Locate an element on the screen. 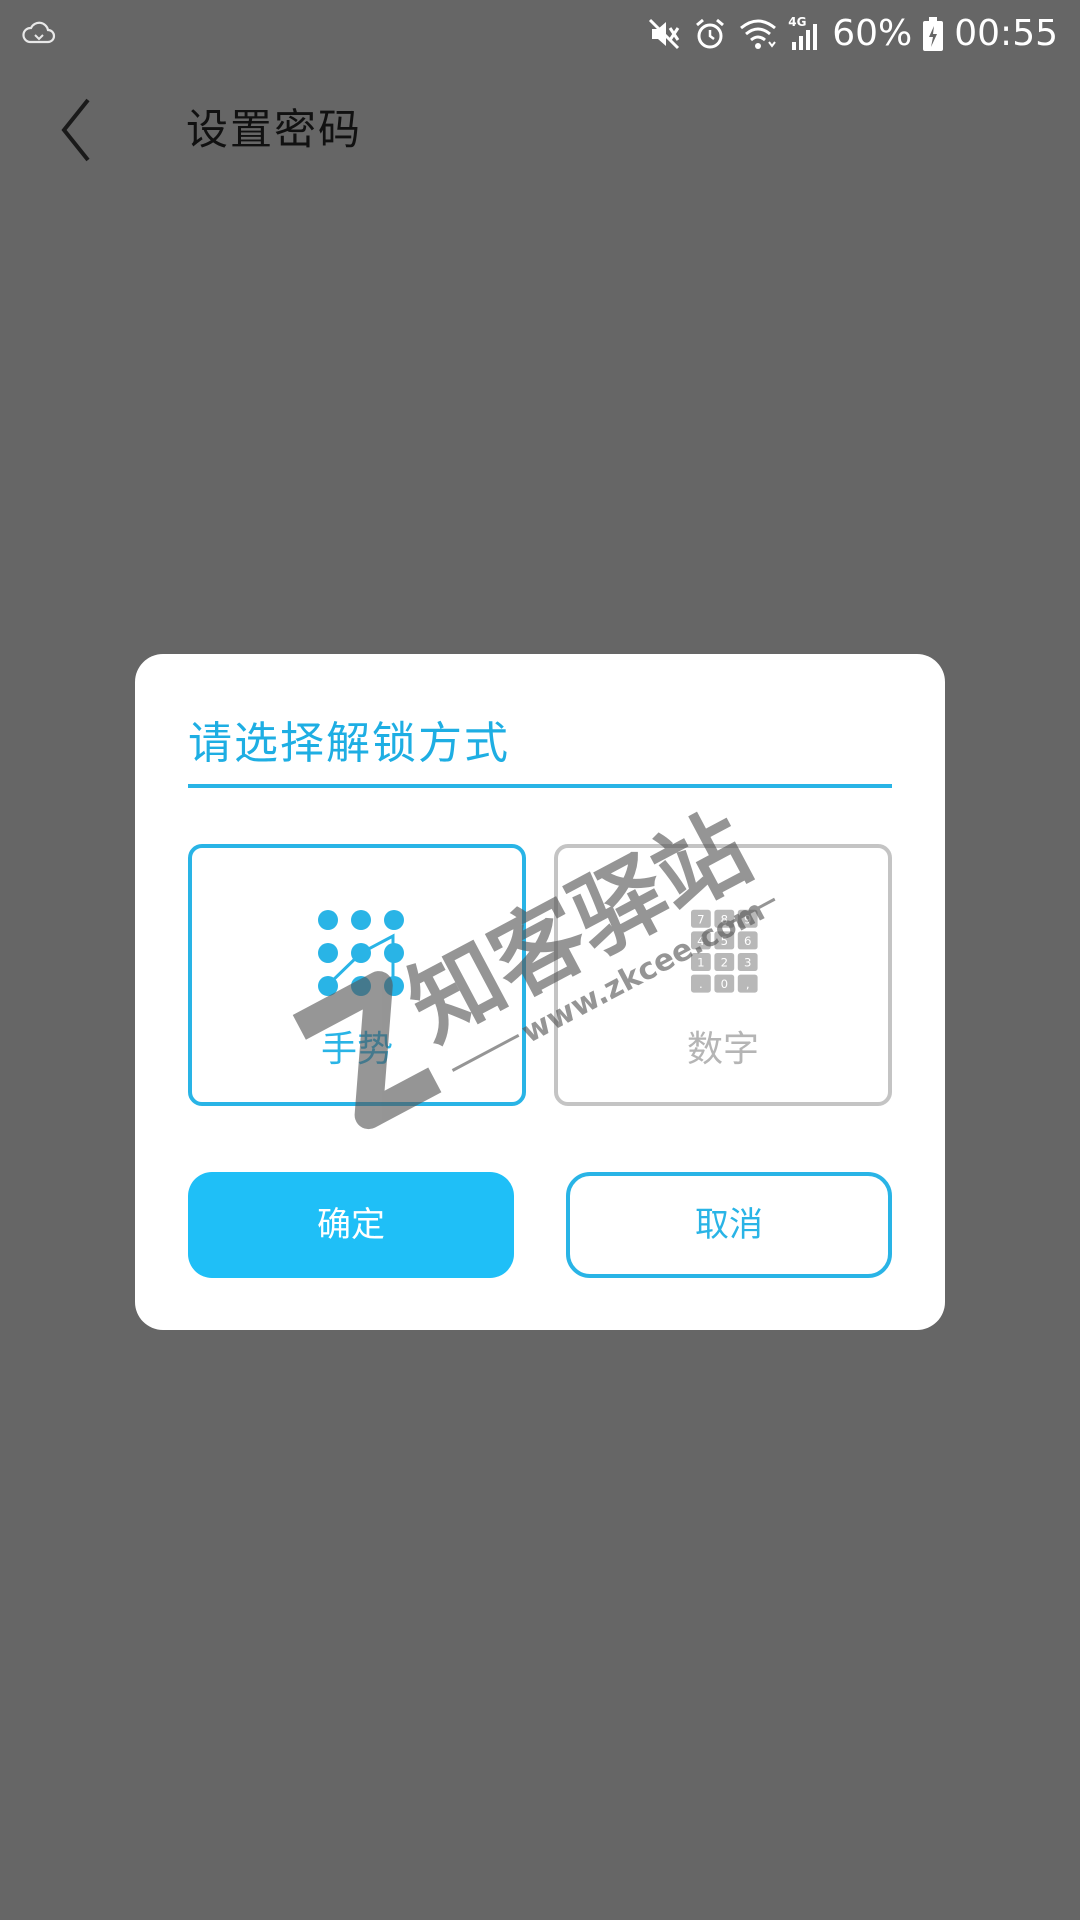  confirm-button: 确定 is located at coordinates (351, 1225).